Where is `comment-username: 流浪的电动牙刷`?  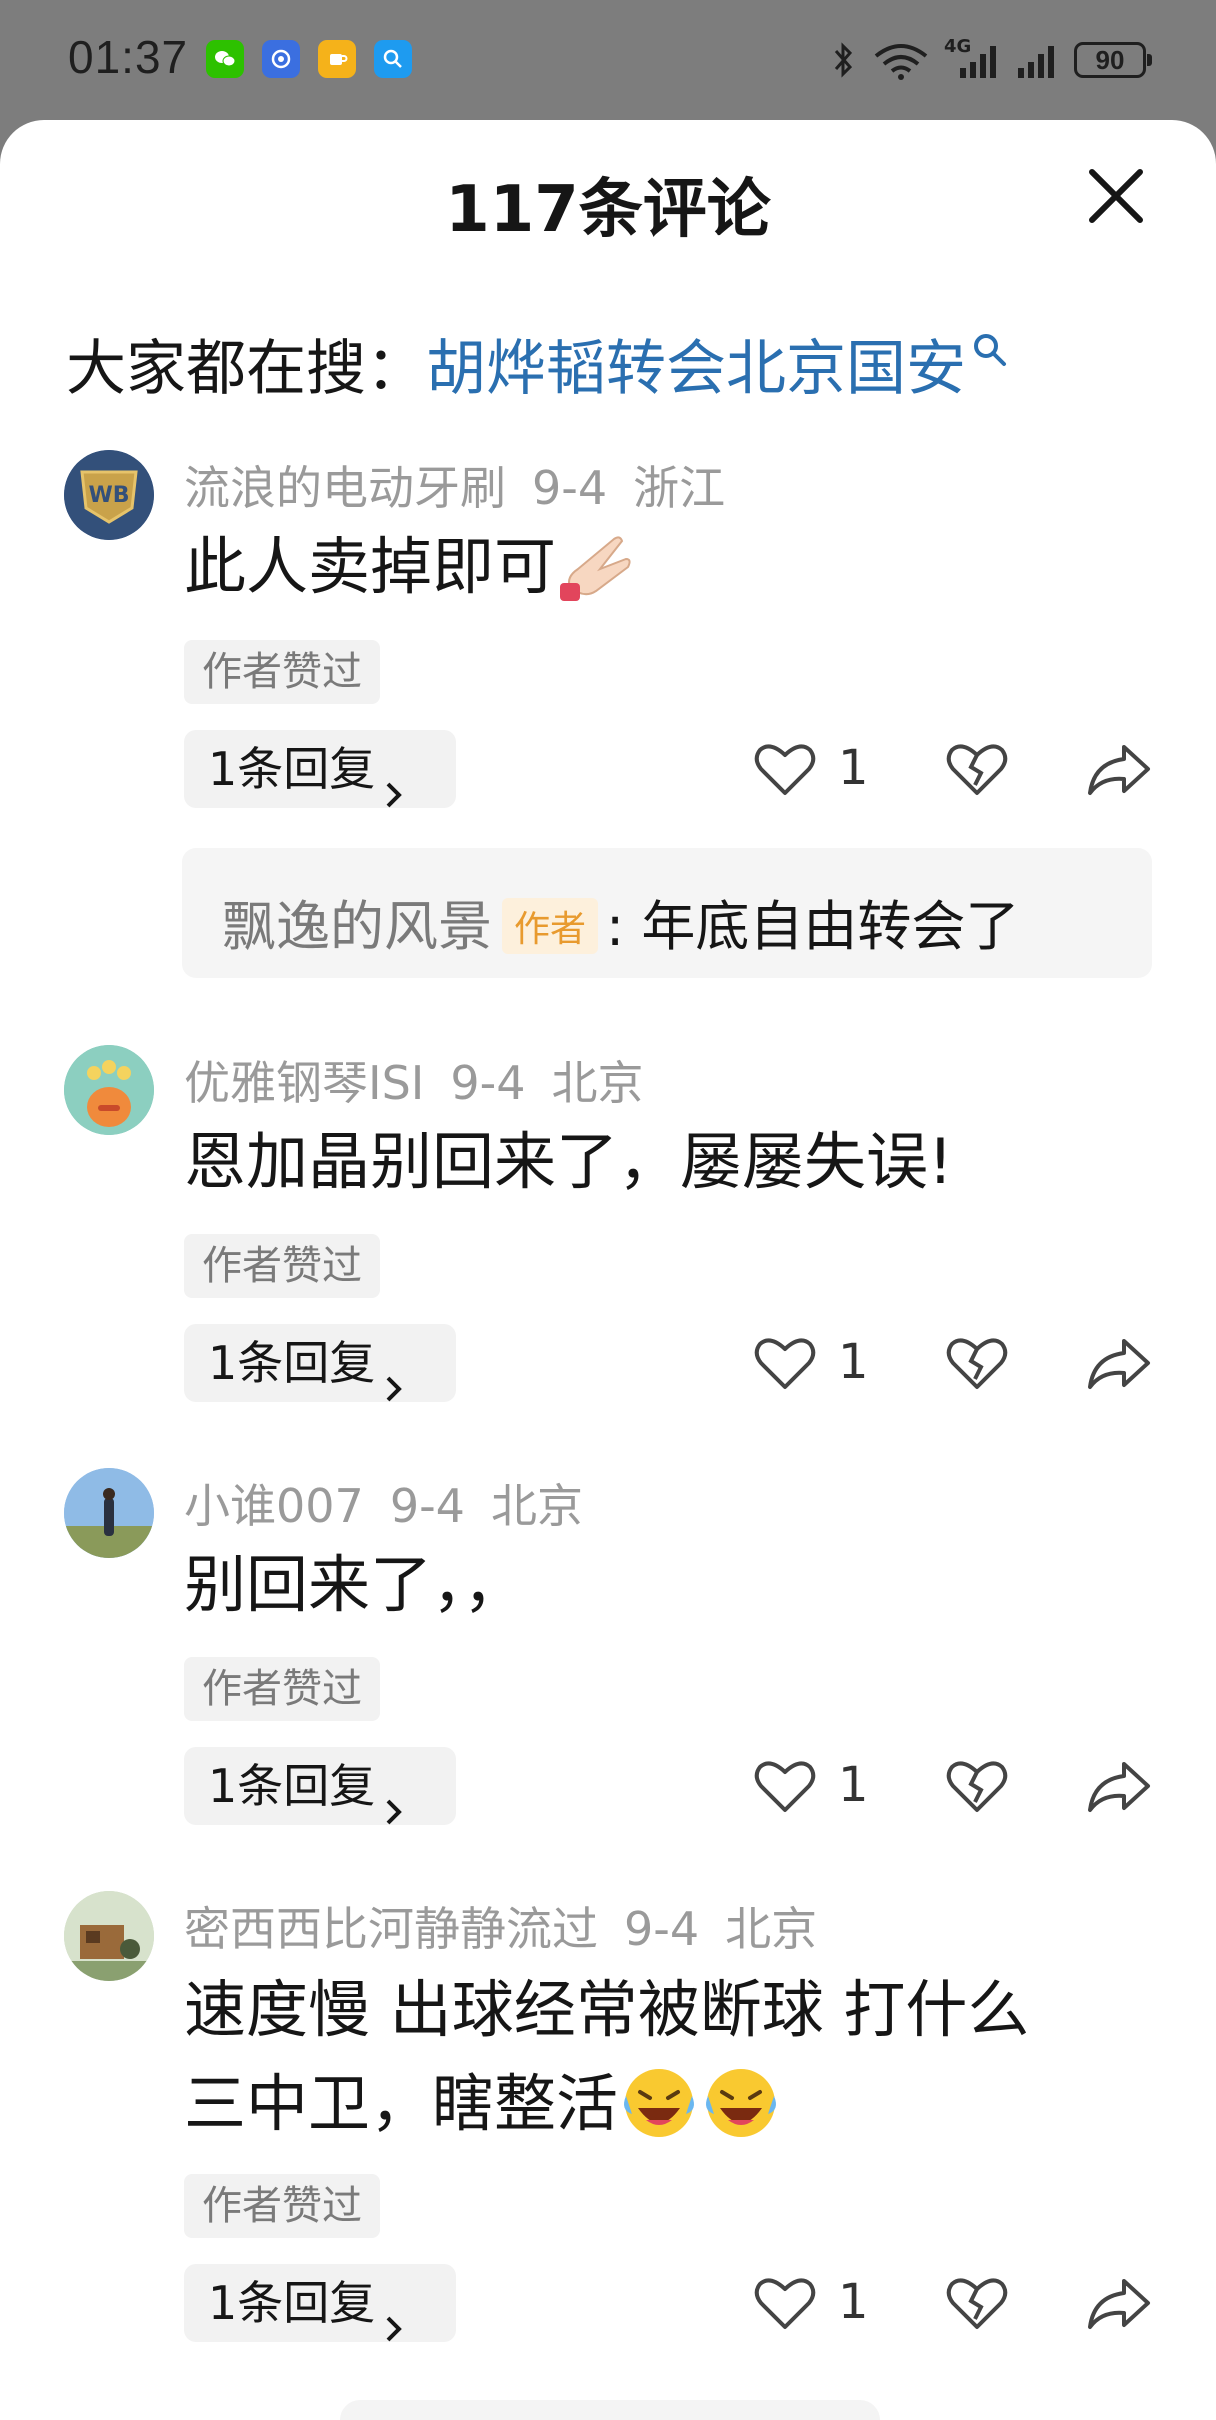 comment-username: 流浪的电动牙刷 is located at coordinates (345, 488).